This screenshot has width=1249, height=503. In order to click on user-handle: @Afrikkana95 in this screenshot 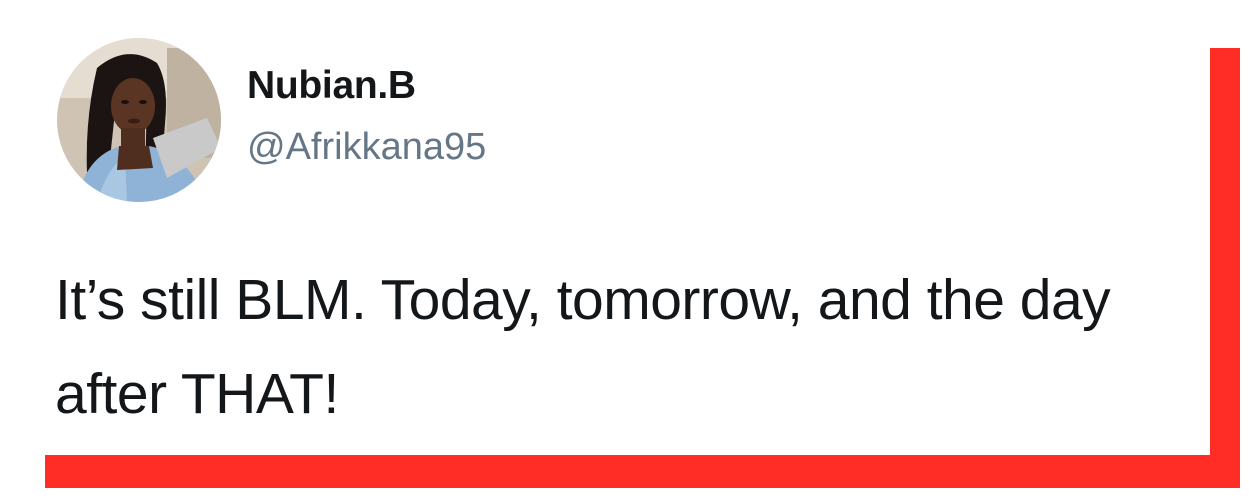, I will do `click(366, 147)`.